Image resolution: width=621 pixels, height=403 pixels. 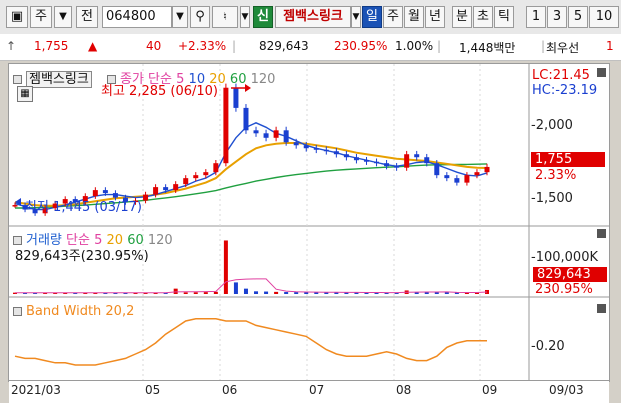 I want to click on band-width-line, so click(x=250, y=342).